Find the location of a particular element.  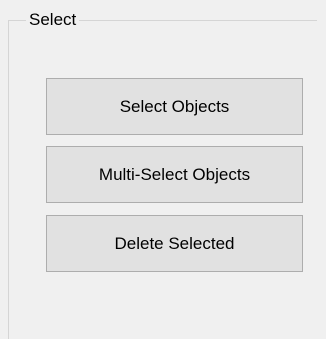

multi-select-objects-button: Multi-Select Objects is located at coordinates (174, 174).